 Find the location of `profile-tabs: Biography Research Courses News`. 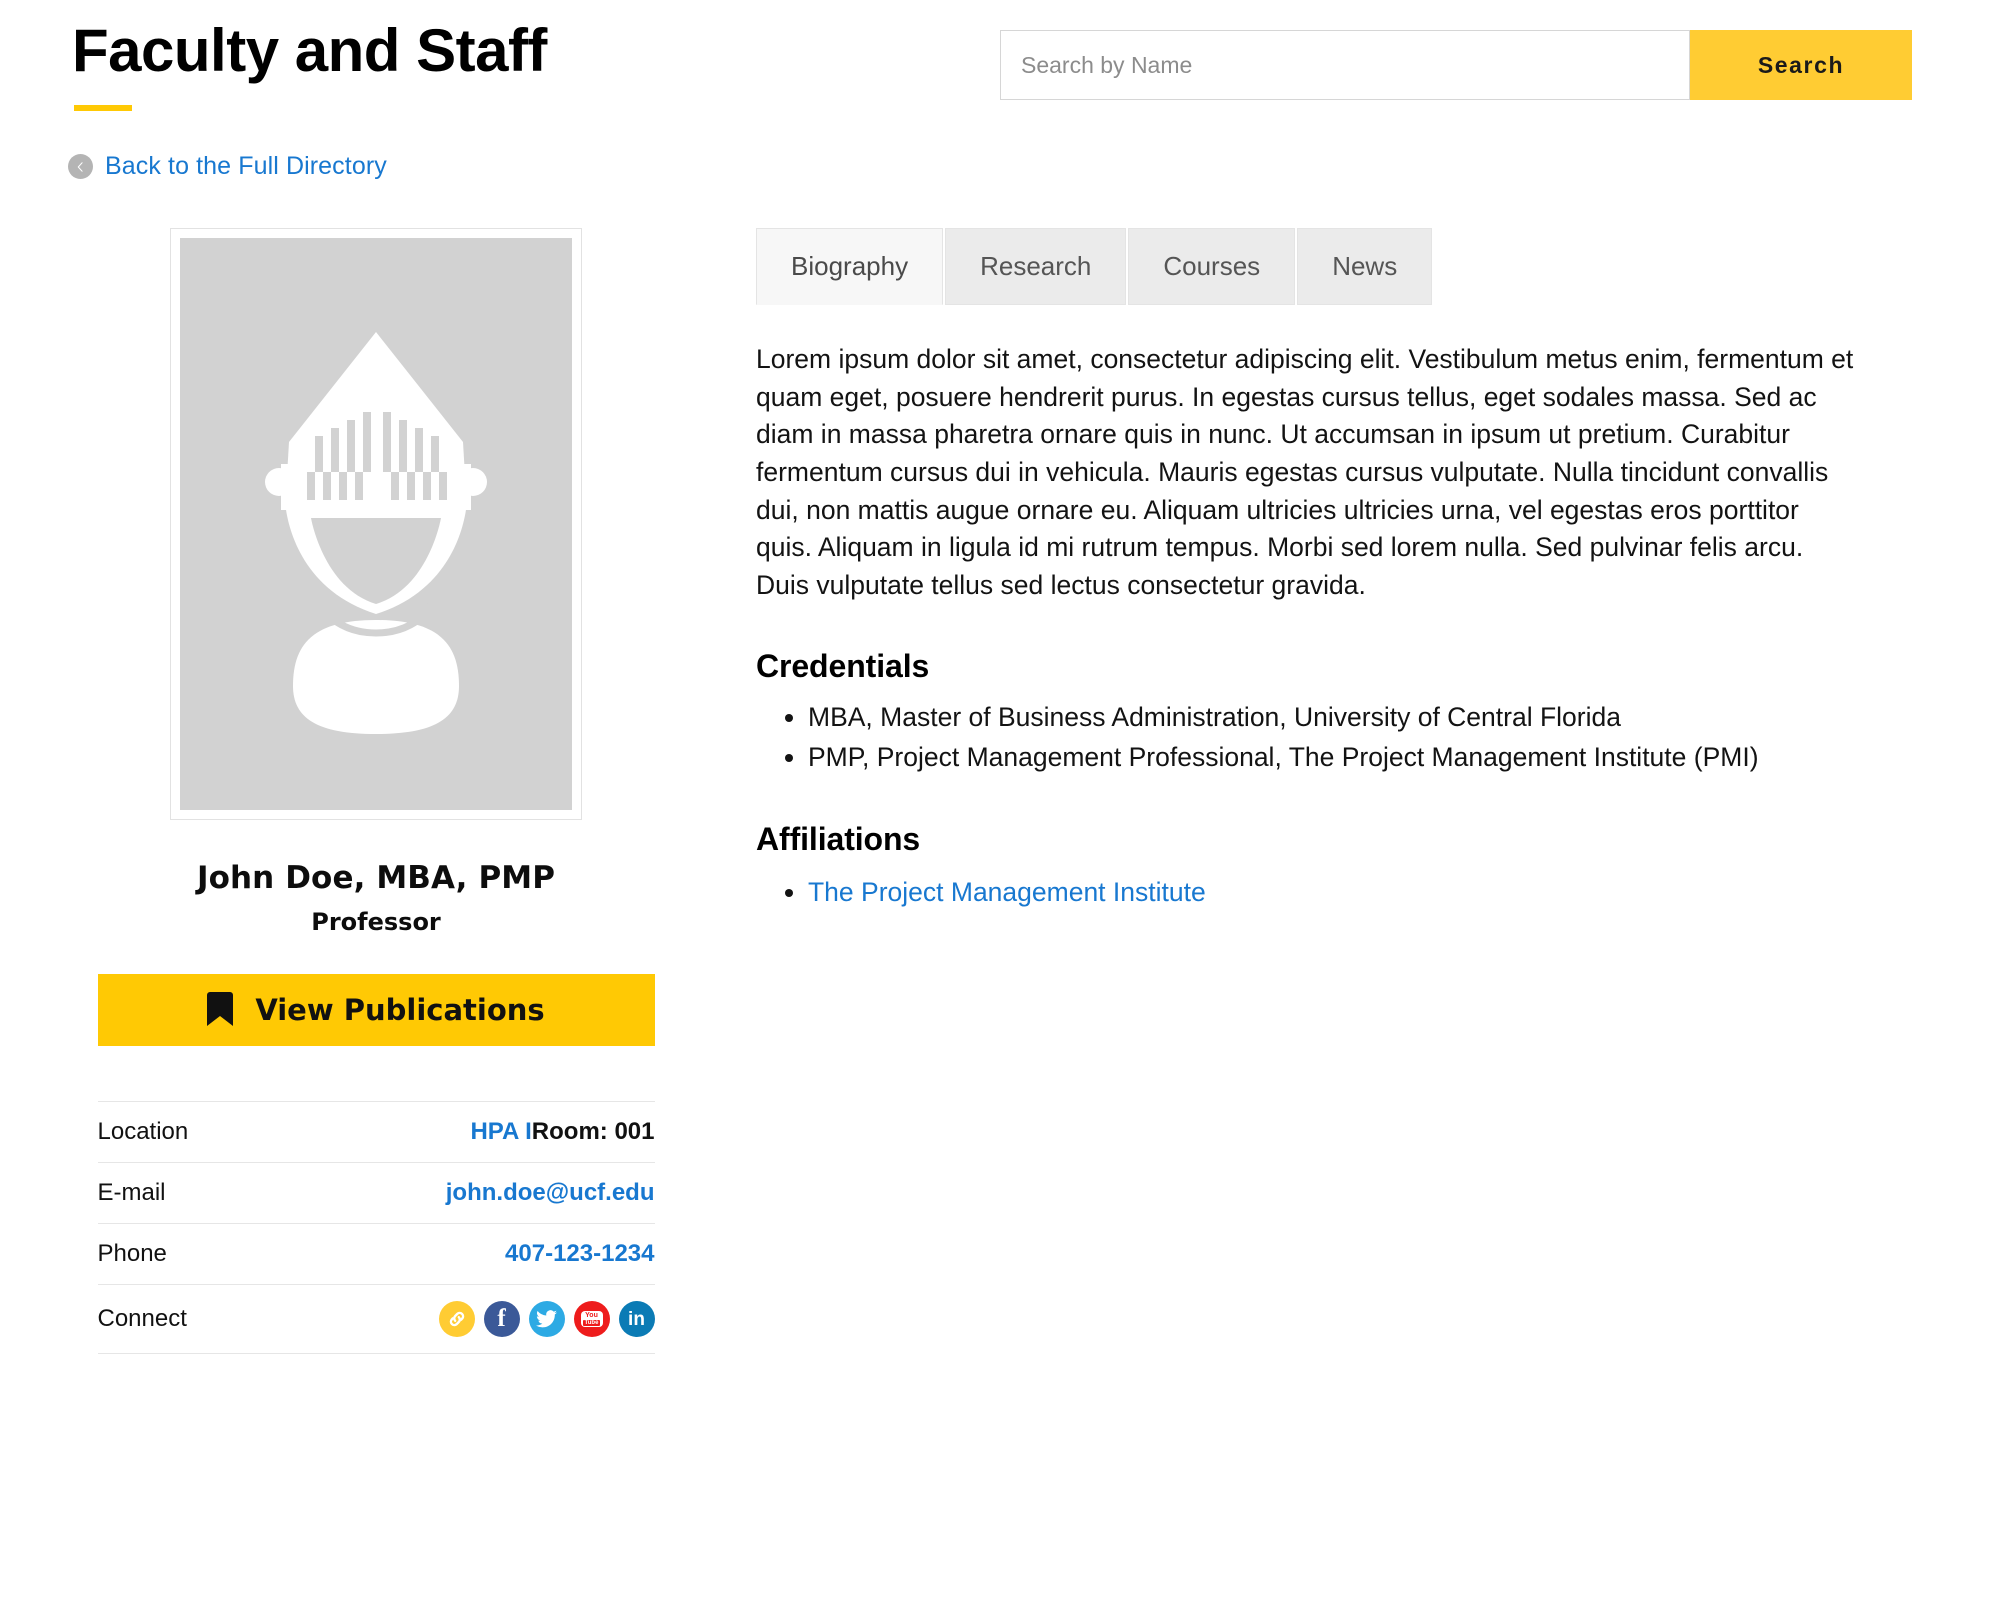

profile-tabs: Biography Research Courses News is located at coordinates (1321, 266).